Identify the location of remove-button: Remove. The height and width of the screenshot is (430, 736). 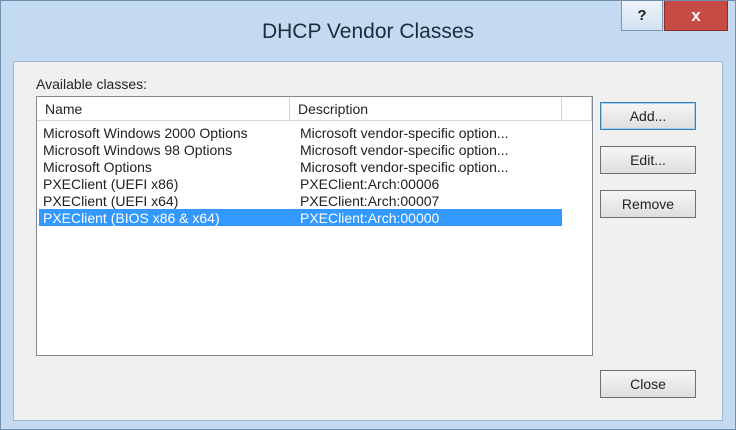
(648, 204).